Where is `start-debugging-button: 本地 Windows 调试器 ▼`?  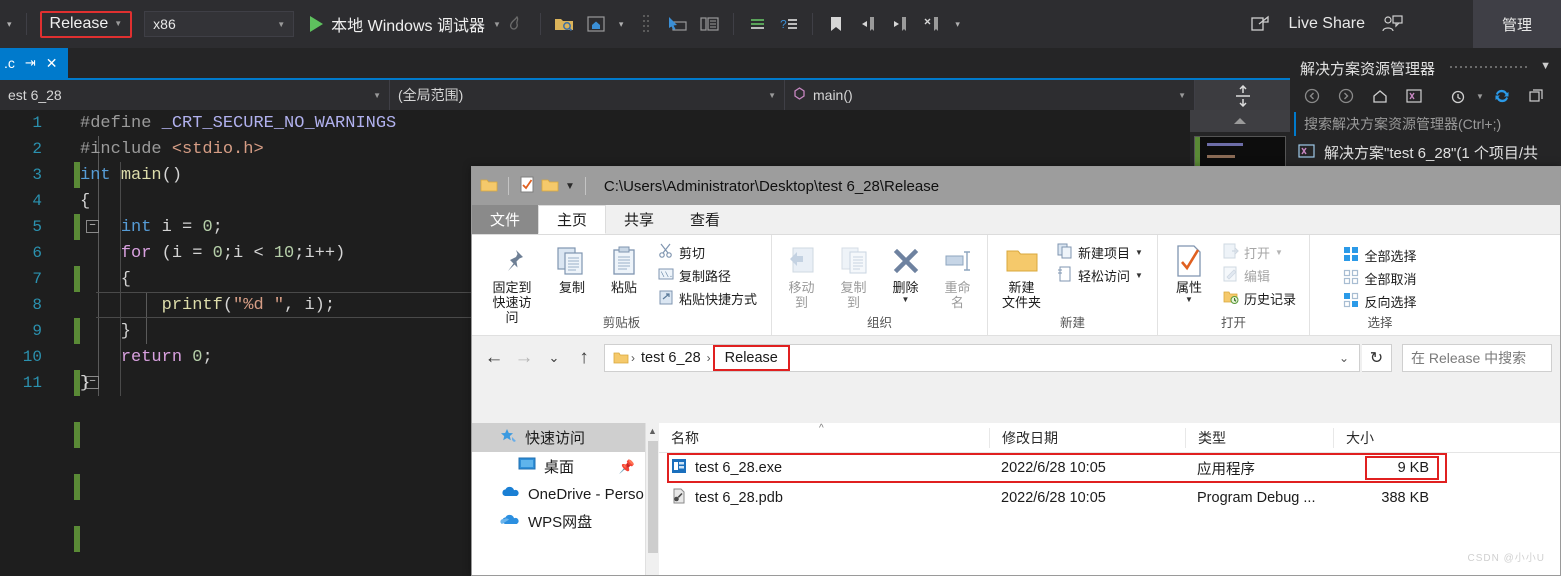 start-debugging-button: 本地 Windows 调试器 ▼ is located at coordinates (405, 24).